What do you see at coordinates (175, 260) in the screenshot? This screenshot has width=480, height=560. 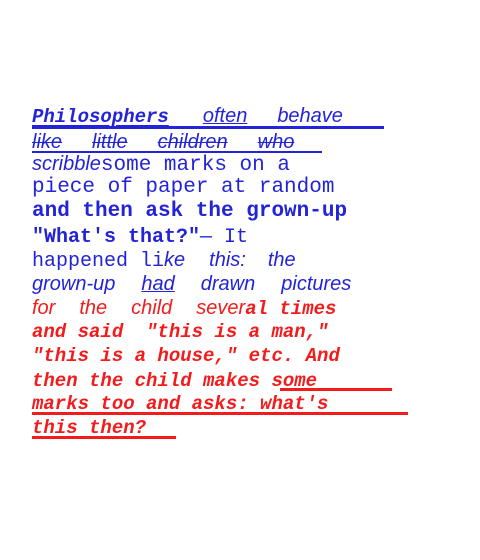 I see `text-ke: ke` at bounding box center [175, 260].